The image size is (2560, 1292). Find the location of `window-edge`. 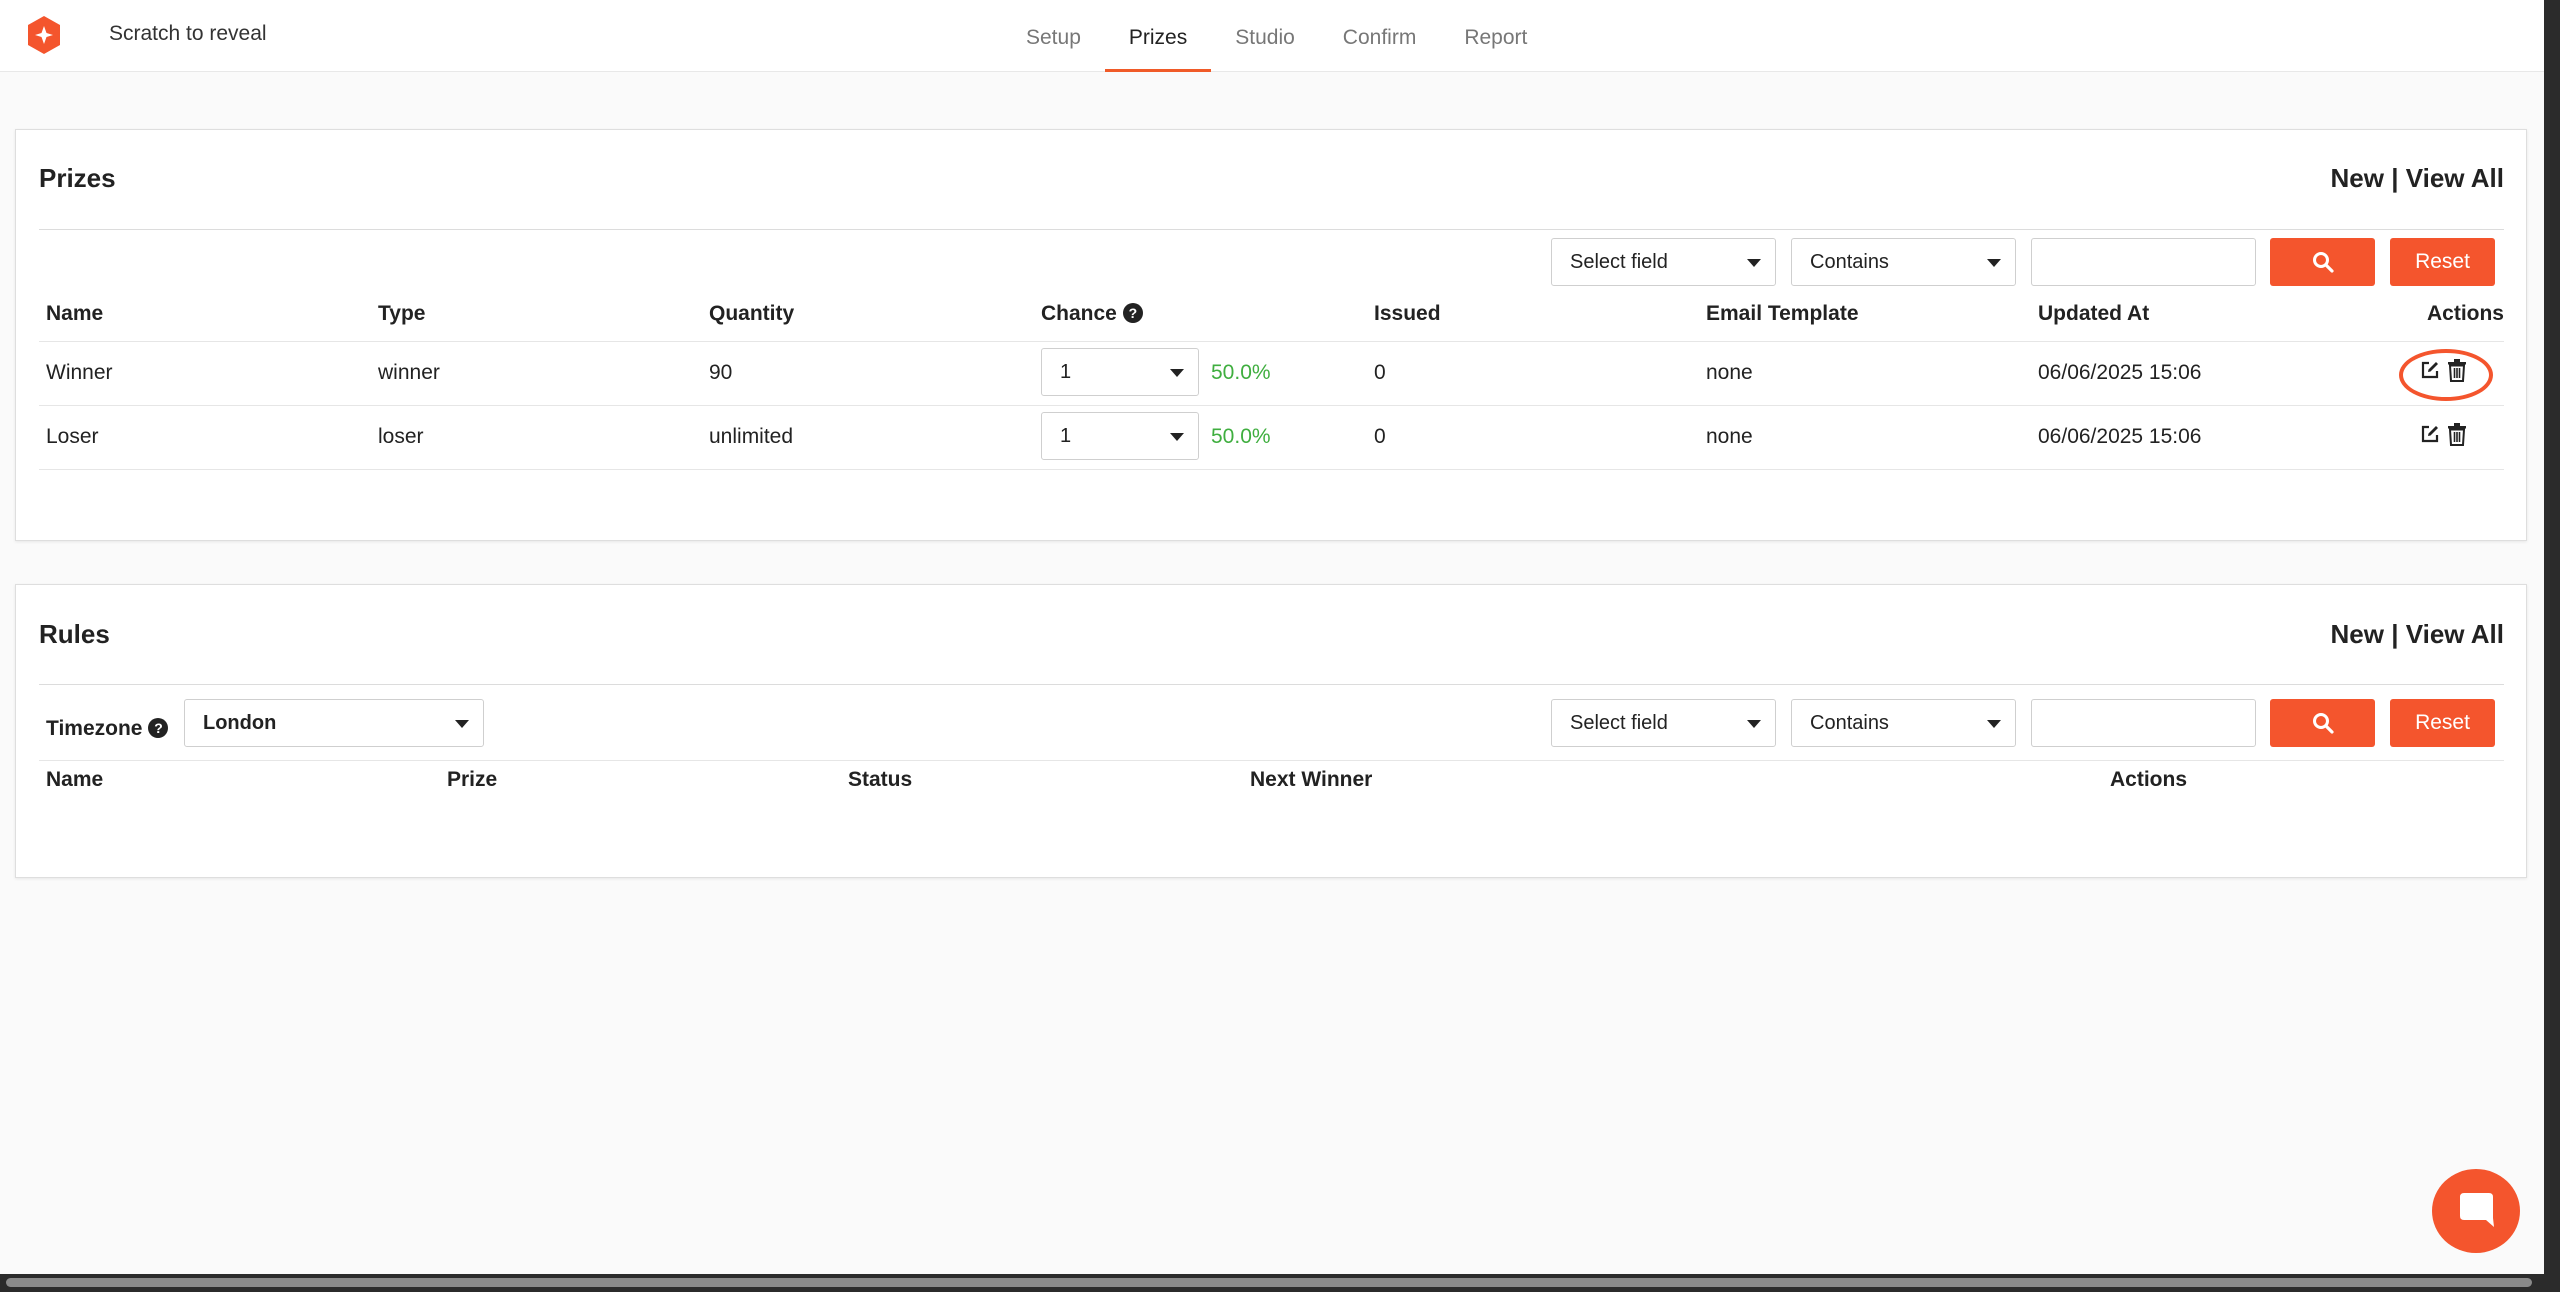

window-edge is located at coordinates (2552, 646).